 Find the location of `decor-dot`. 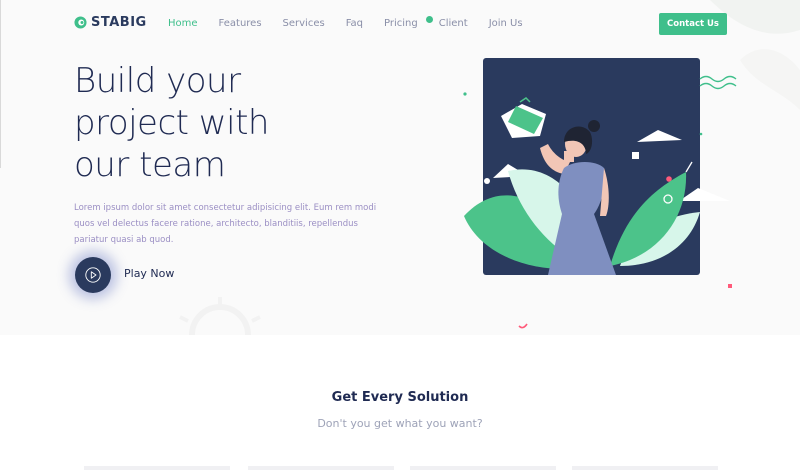

decor-dot is located at coordinates (429, 19).